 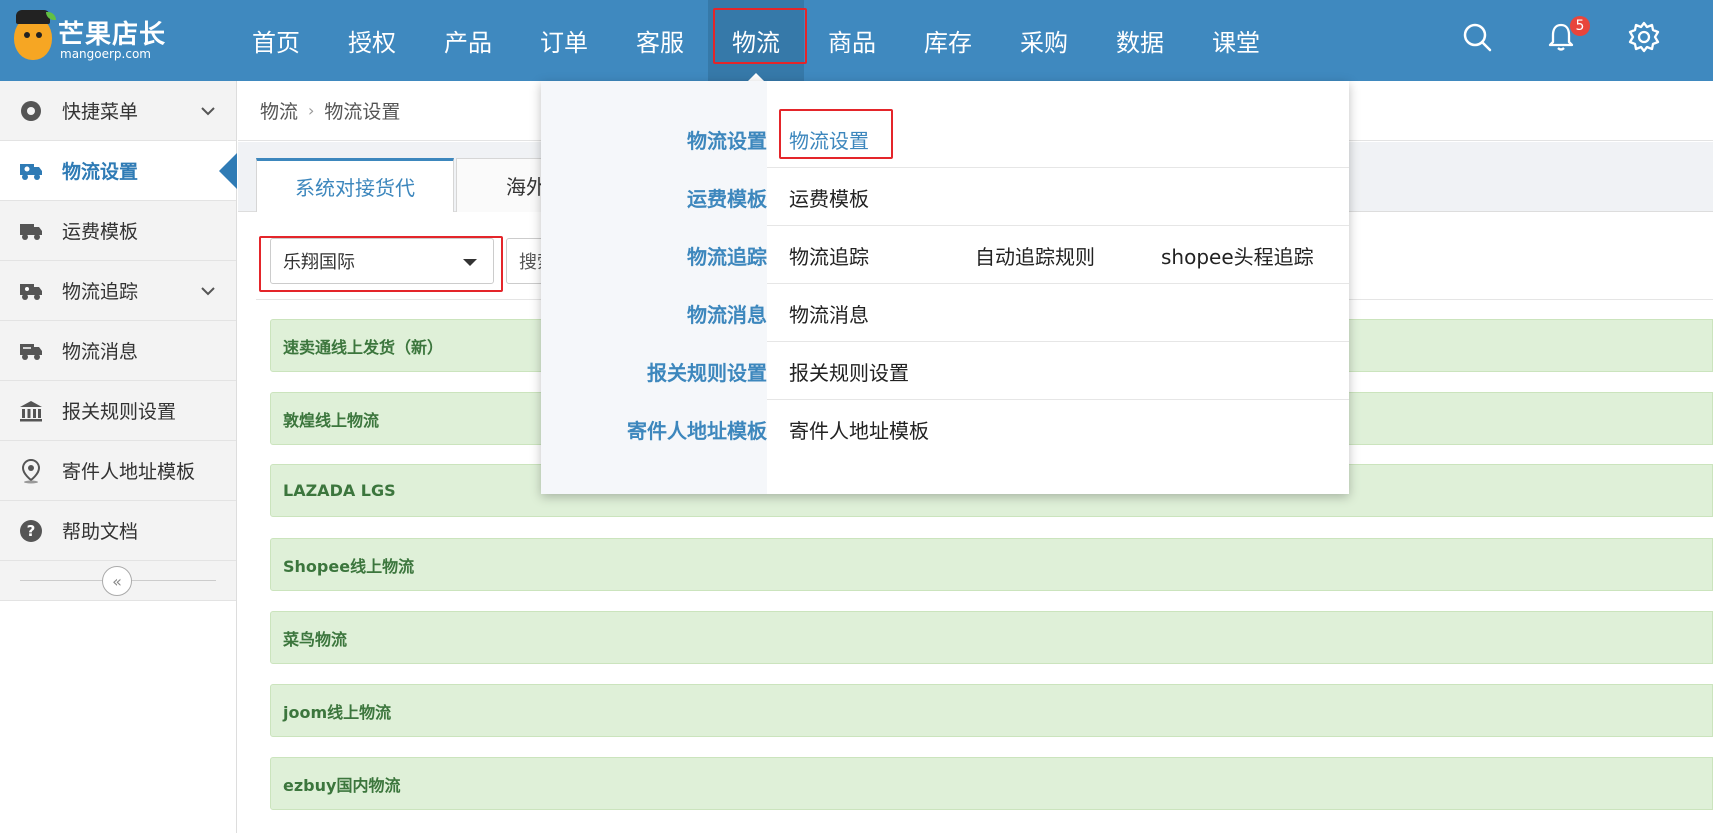 What do you see at coordinates (362, 112) in the screenshot?
I see `breadcrumb-current: 物流设置` at bounding box center [362, 112].